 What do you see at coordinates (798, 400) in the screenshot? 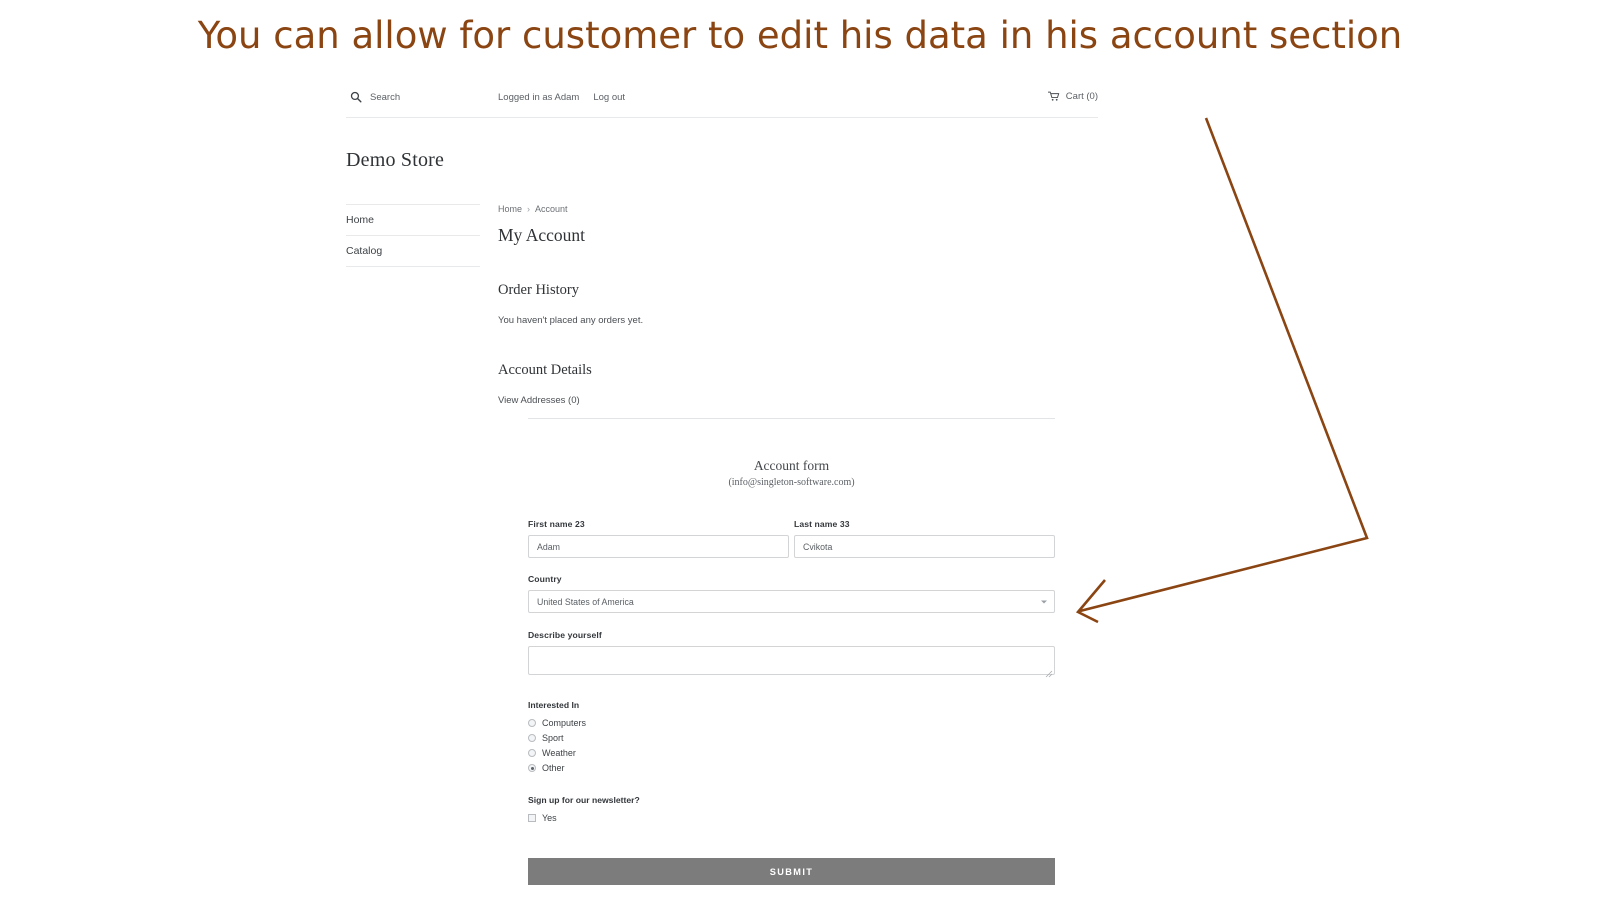
I see `view-addresses-link: View Addresses (0)` at bounding box center [798, 400].